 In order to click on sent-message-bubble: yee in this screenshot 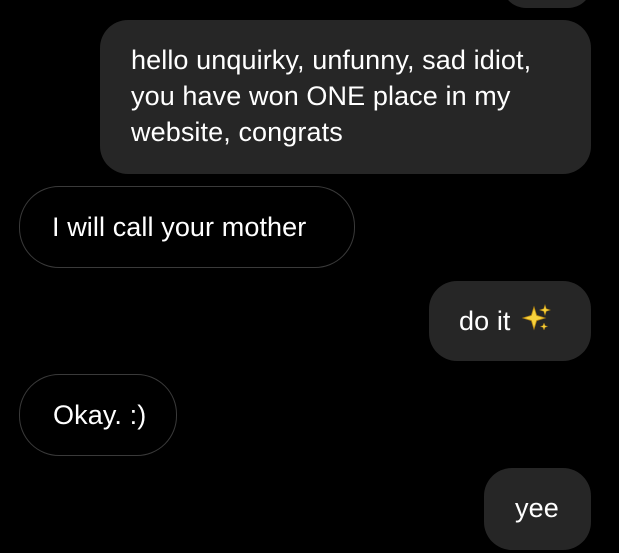, I will do `click(537, 509)`.